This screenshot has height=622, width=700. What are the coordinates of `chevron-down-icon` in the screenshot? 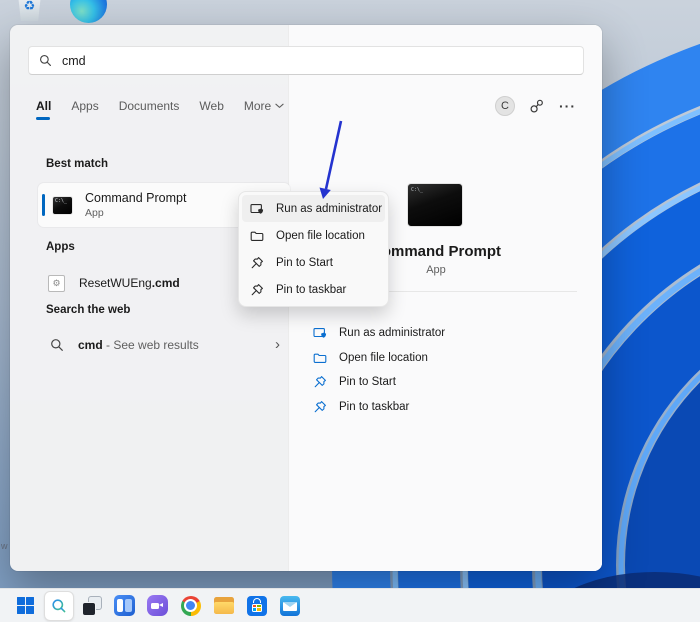 It's located at (279, 106).